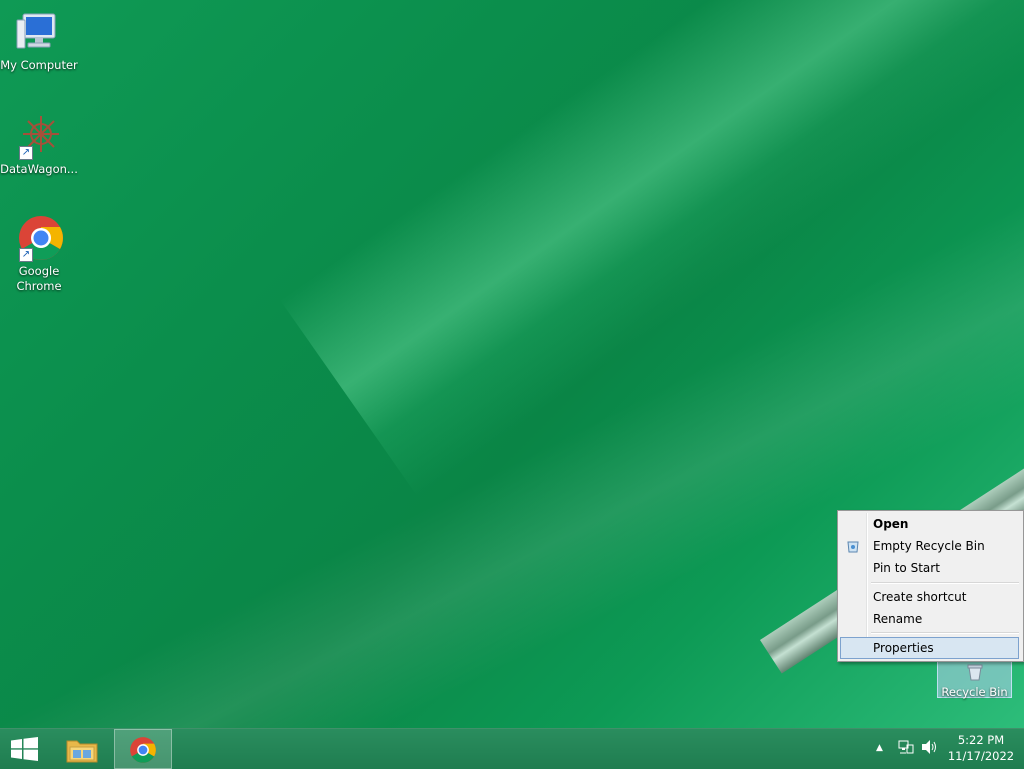  I want to click on windows-logo-icon, so click(25, 751).